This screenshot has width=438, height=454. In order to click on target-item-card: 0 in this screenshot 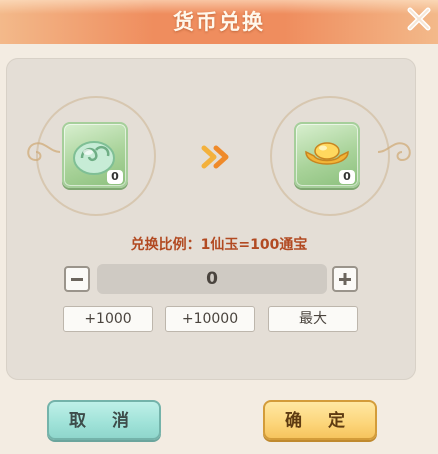, I will do `click(327, 155)`.